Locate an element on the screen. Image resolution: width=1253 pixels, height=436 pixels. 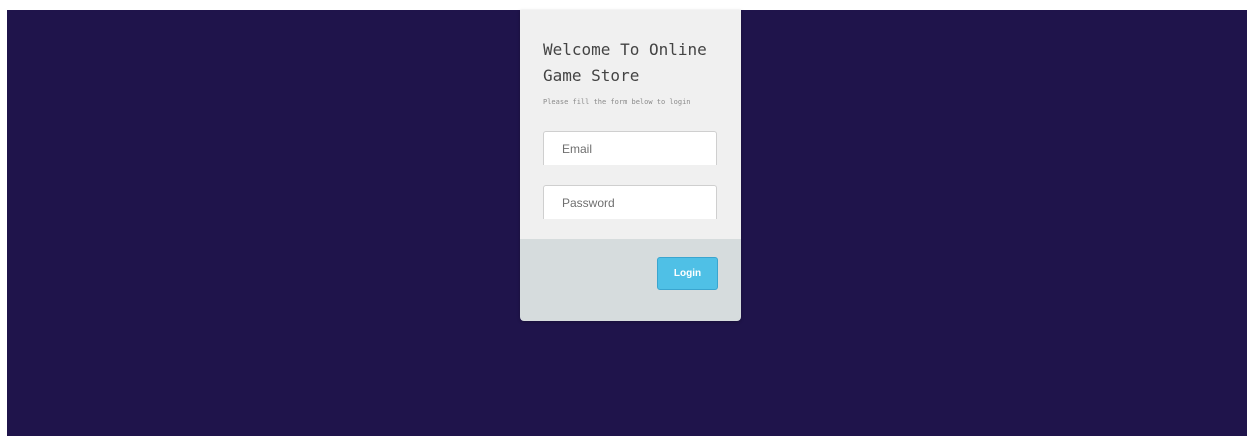
login-card-footer: Login is located at coordinates (630, 280).